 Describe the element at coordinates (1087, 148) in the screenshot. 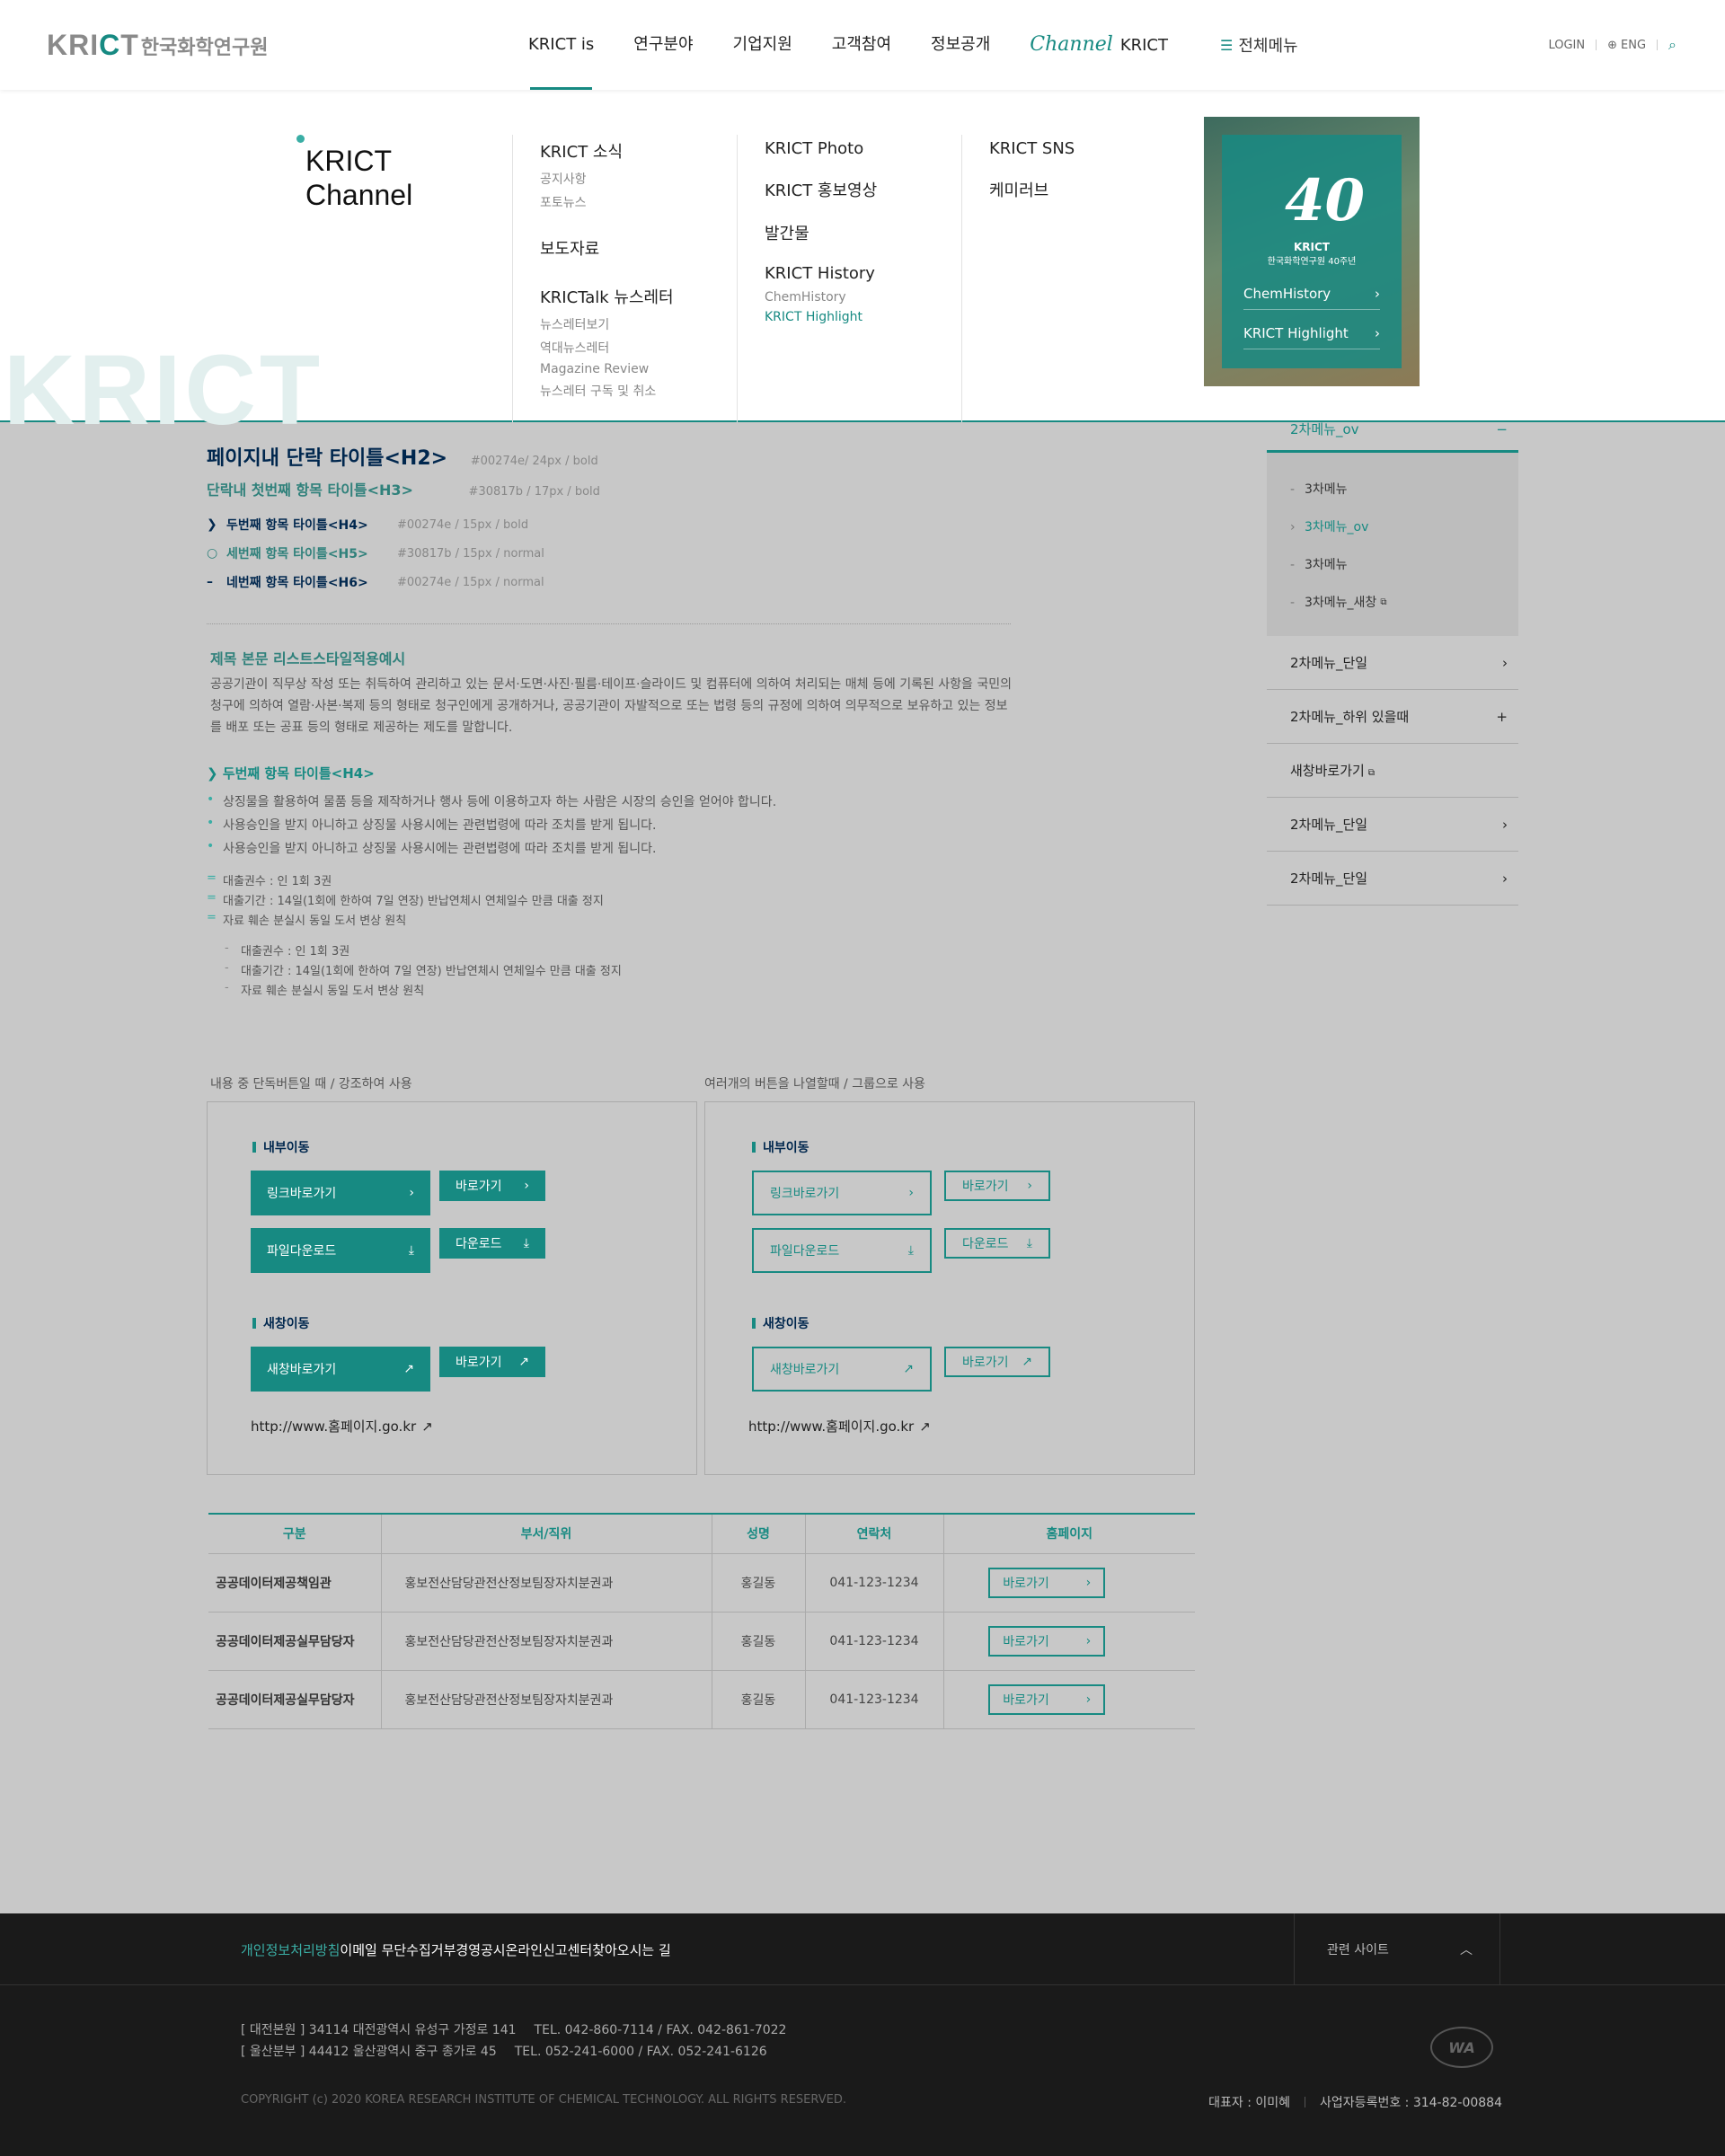

I see `menu-krict-sns: KRICT SNS` at that location.